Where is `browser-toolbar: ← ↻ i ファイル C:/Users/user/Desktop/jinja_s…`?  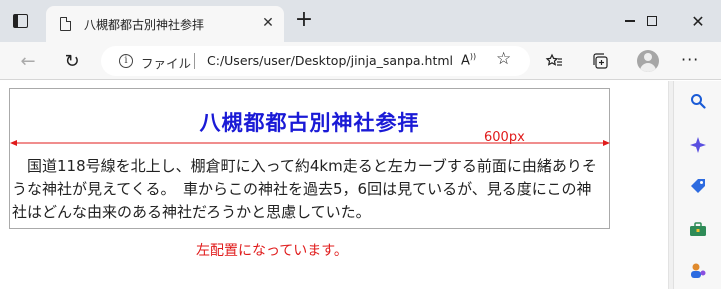 browser-toolbar: ← ↻ i ファイル C:/Users/user/Desktop/jinja_s… is located at coordinates (360, 61).